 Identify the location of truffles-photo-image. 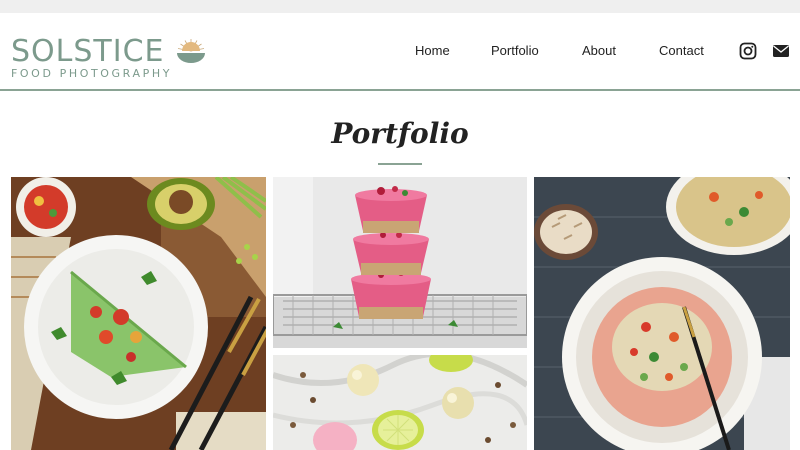
(400, 402).